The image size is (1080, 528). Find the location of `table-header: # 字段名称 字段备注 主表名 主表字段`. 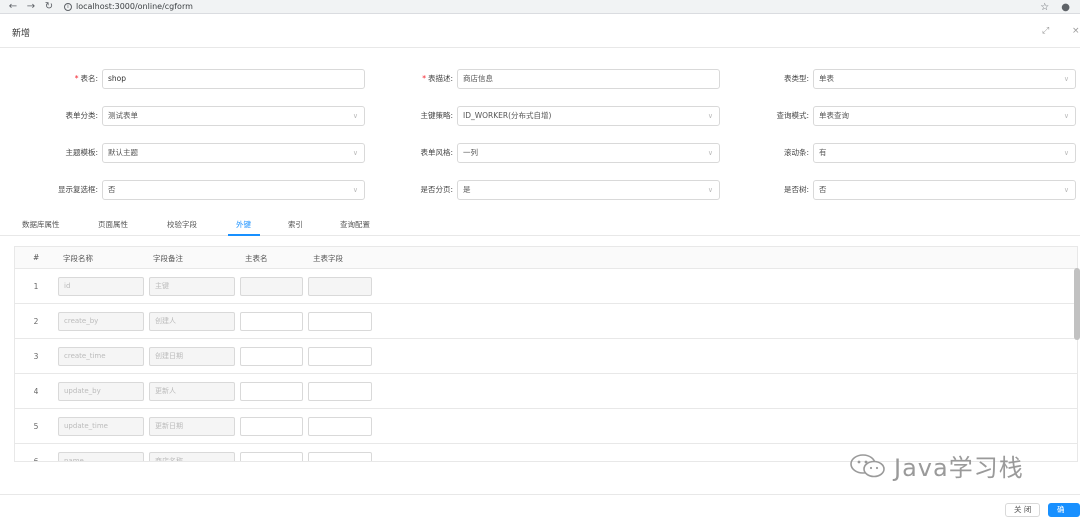

table-header: # 字段名称 字段备注 主表名 主表字段 is located at coordinates (546, 258).